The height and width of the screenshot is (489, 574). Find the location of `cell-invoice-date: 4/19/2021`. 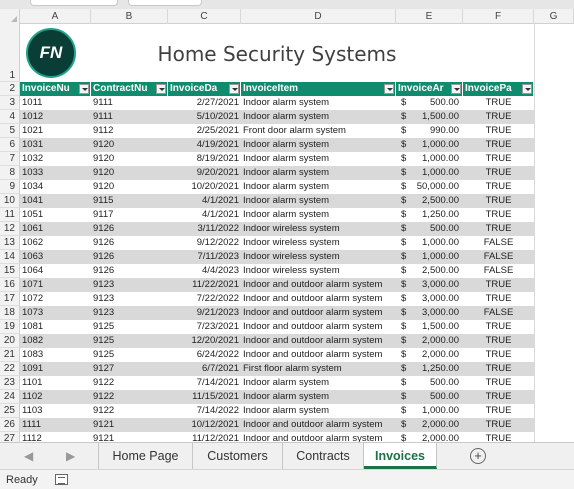

cell-invoice-date: 4/19/2021 is located at coordinates (204, 145).